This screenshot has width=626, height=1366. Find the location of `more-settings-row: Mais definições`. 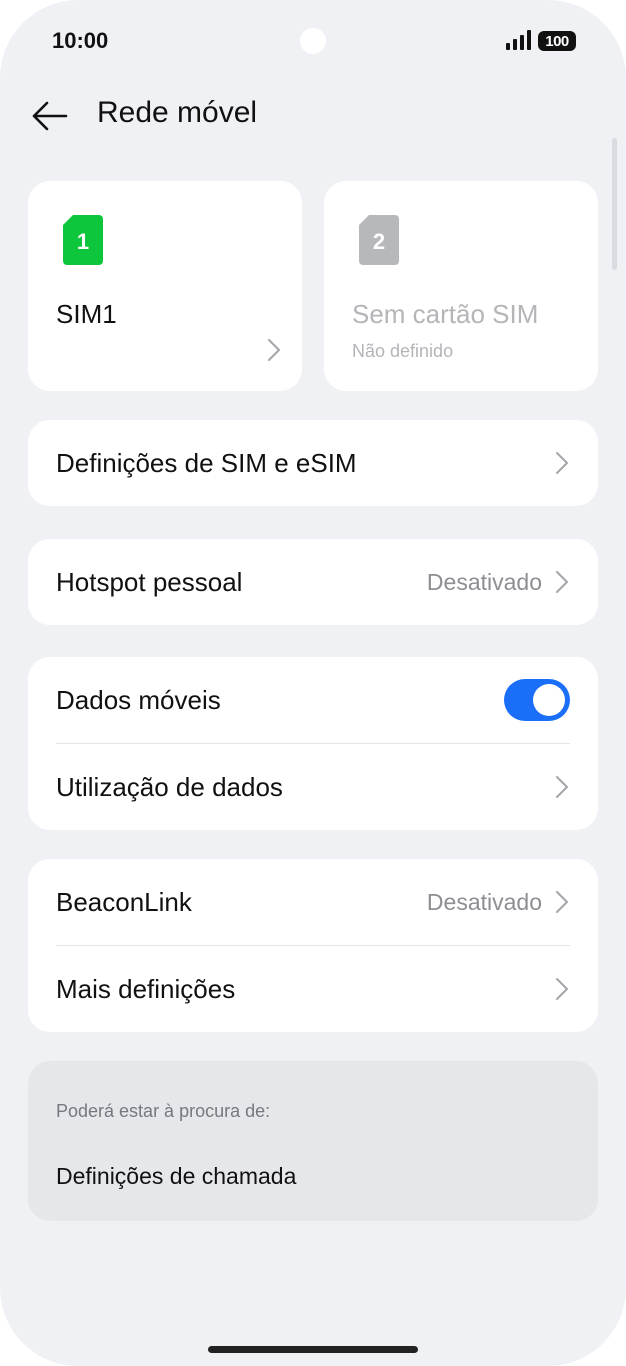

more-settings-row: Mais definições is located at coordinates (313, 989).